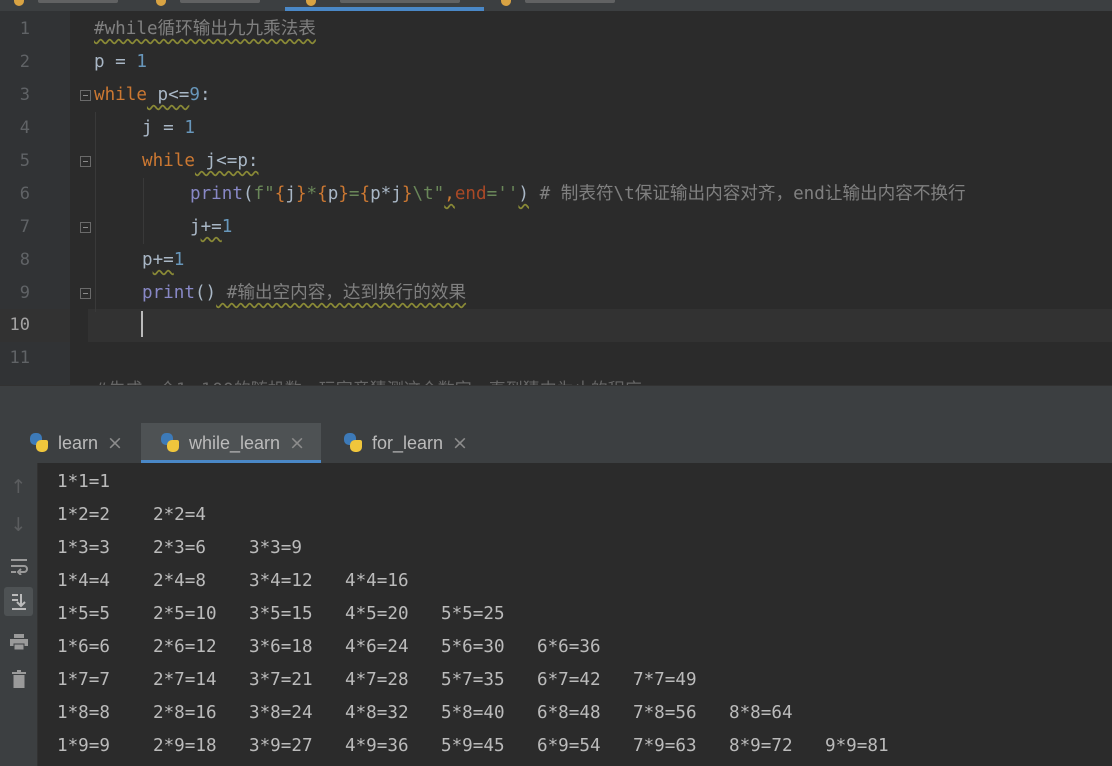 This screenshot has width=1112, height=766. What do you see at coordinates (185, 713) in the screenshot?
I see `console-output-entry: 2*8=16` at bounding box center [185, 713].